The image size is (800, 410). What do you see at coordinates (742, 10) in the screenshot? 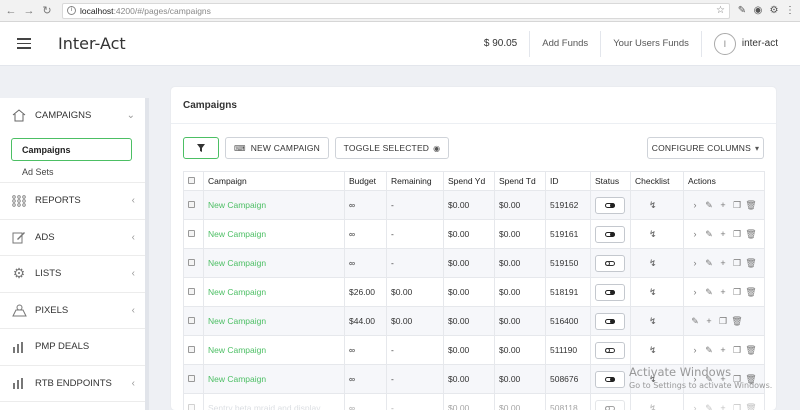
I see `eyedropper-icon: ✎` at bounding box center [742, 10].